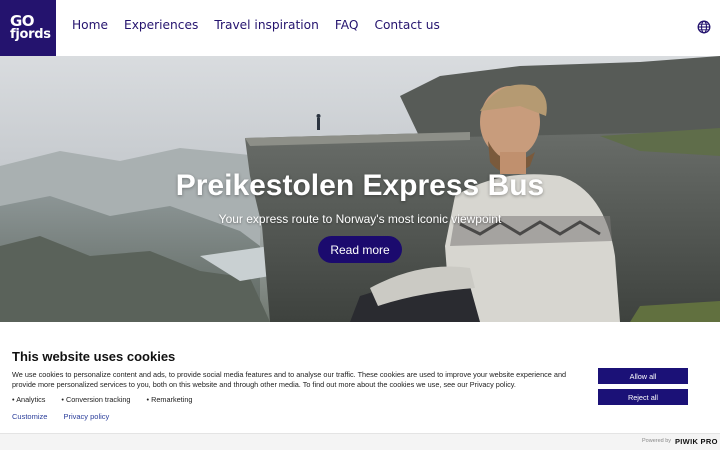 The image size is (720, 450). I want to click on option-conversion-tracking-label: Conversion tracking, so click(98, 399).